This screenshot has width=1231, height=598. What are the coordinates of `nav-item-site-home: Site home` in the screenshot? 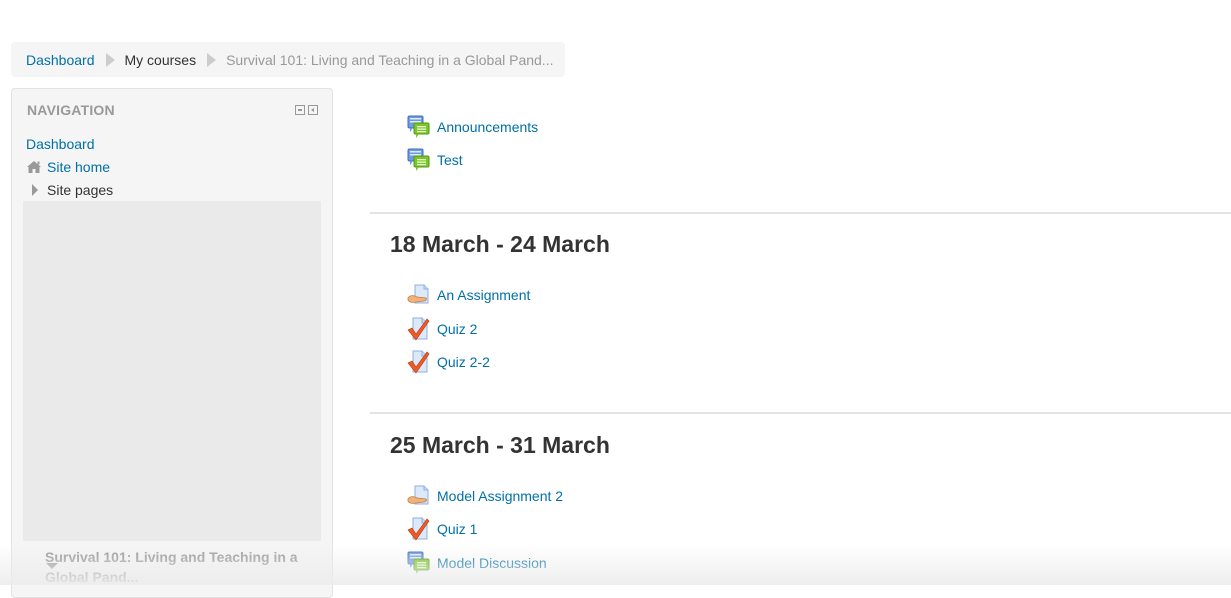 It's located at (69, 166).